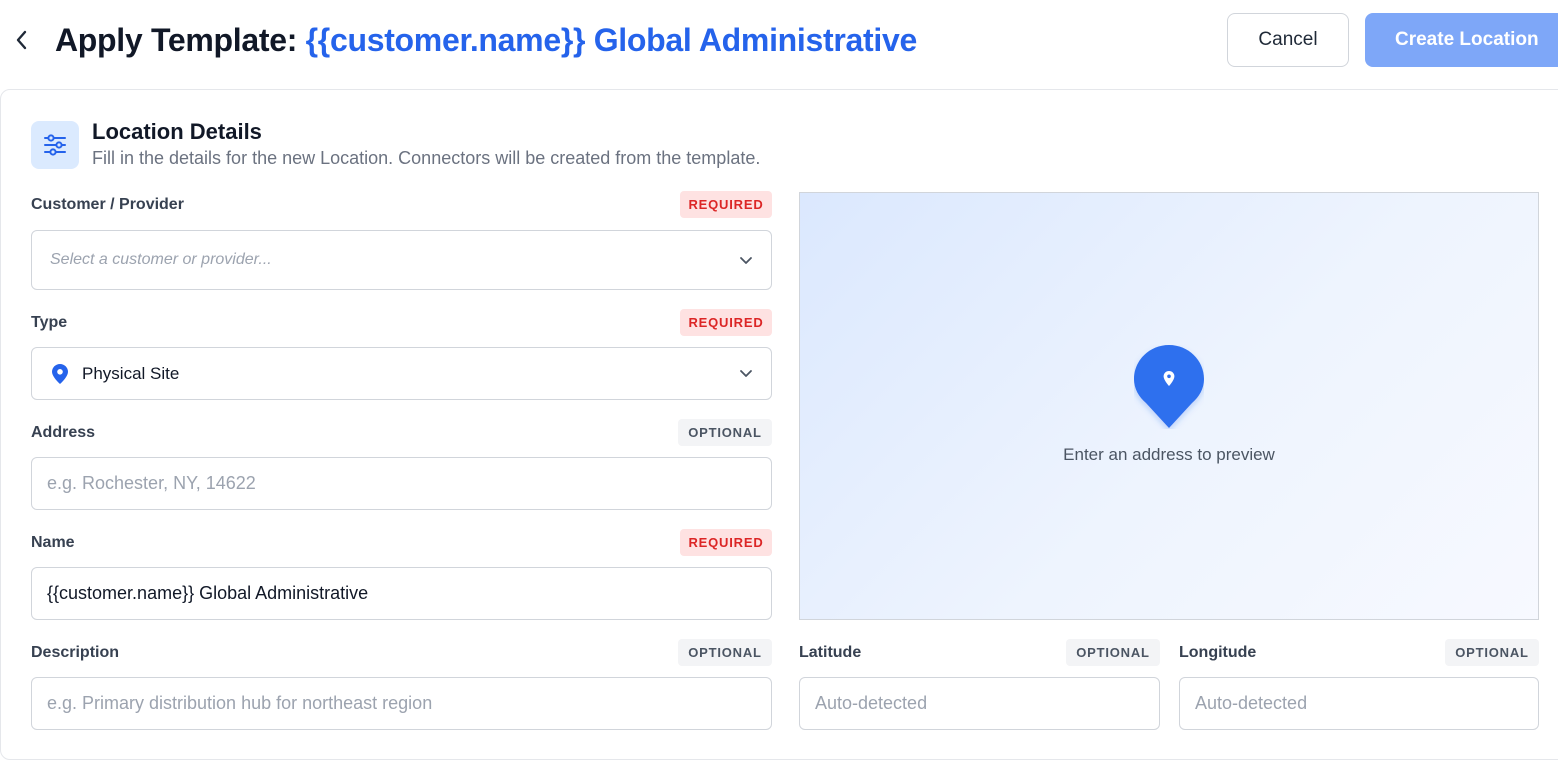 This screenshot has height=784, width=1558. What do you see at coordinates (208, 593) in the screenshot?
I see `name-value: {{customer.name}} Global Administrative` at bounding box center [208, 593].